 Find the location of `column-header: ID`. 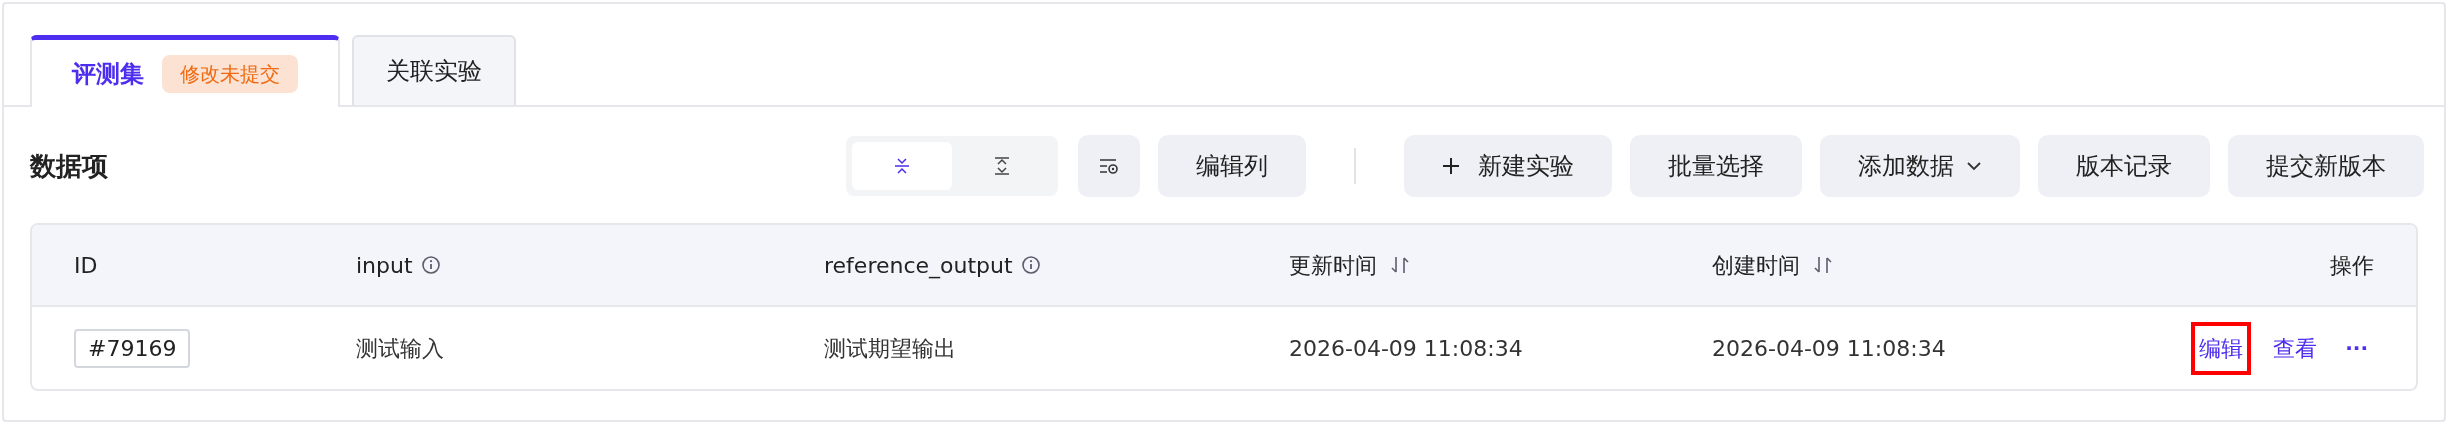

column-header: ID is located at coordinates (86, 265).